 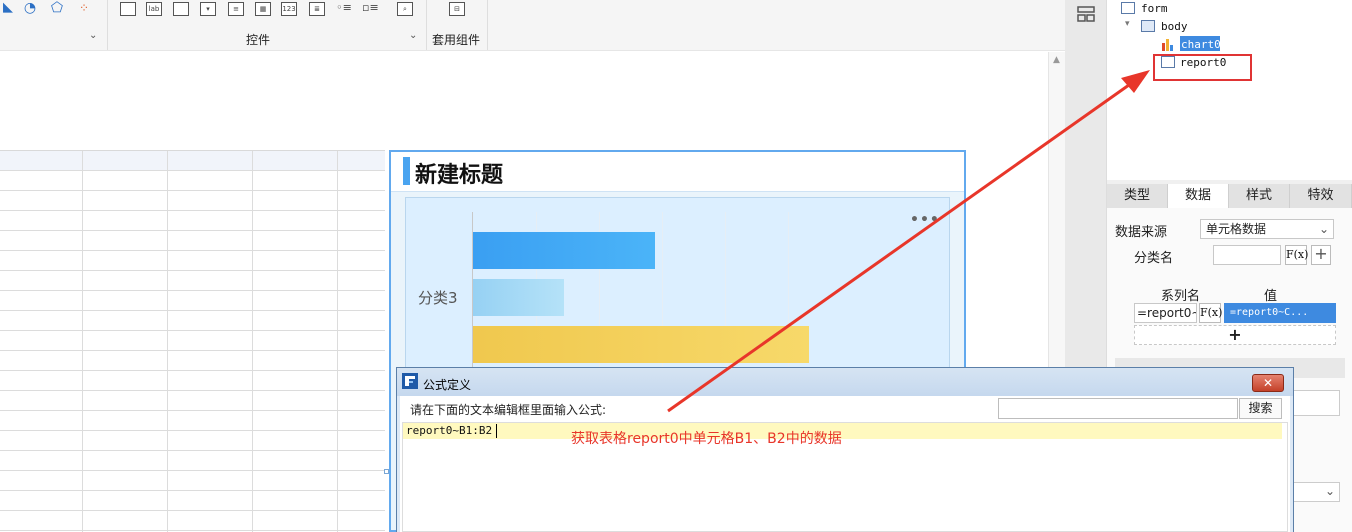 I want to click on collapse-icon: ▾, so click(x=1127, y=24).